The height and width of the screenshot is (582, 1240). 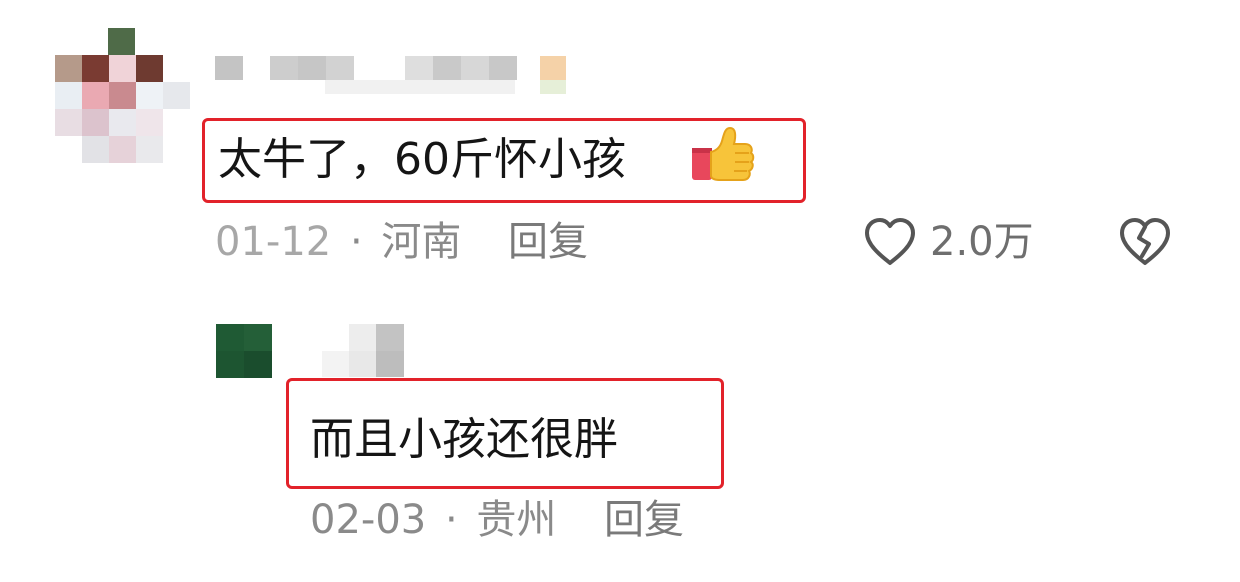 What do you see at coordinates (367, 352) in the screenshot?
I see `reply-username` at bounding box center [367, 352].